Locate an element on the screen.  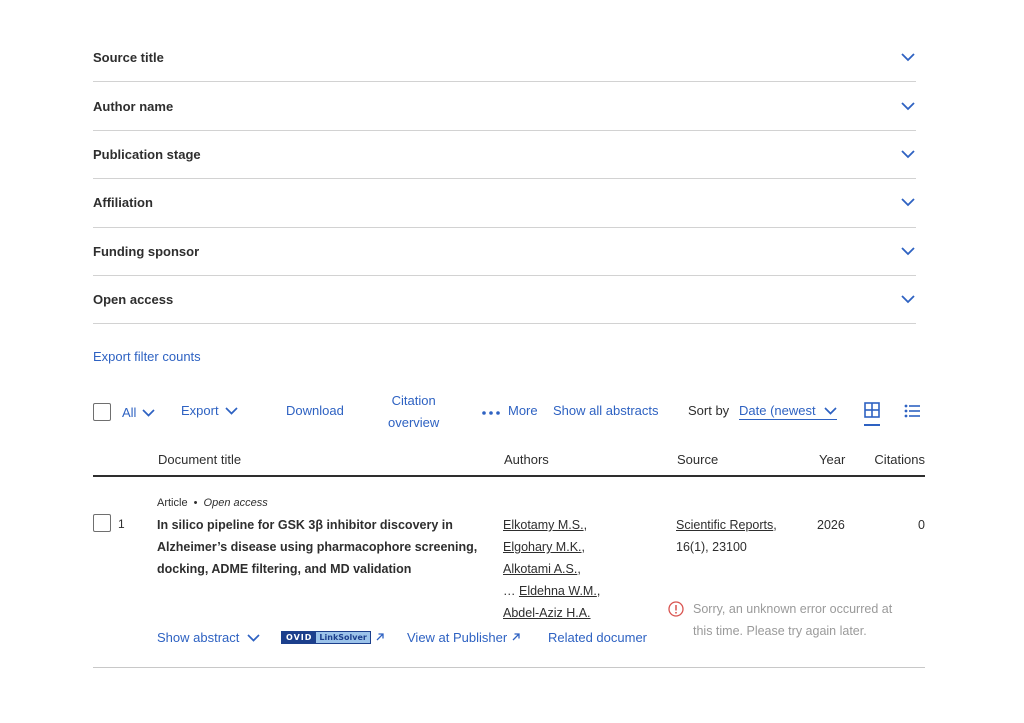
filter-label: Source title is located at coordinates (128, 58).